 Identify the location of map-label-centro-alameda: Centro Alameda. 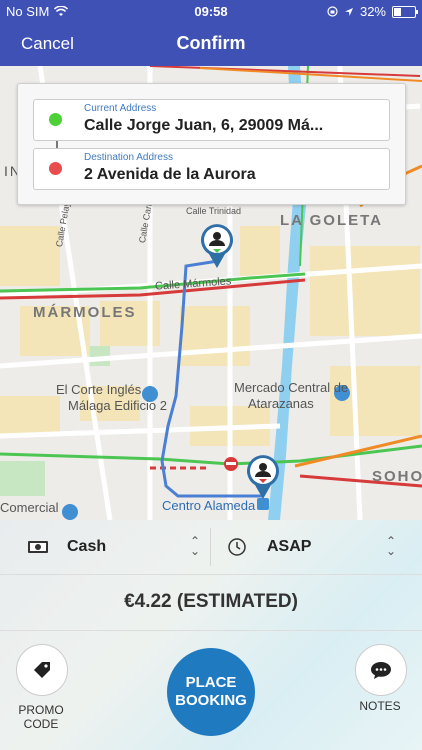
(209, 505).